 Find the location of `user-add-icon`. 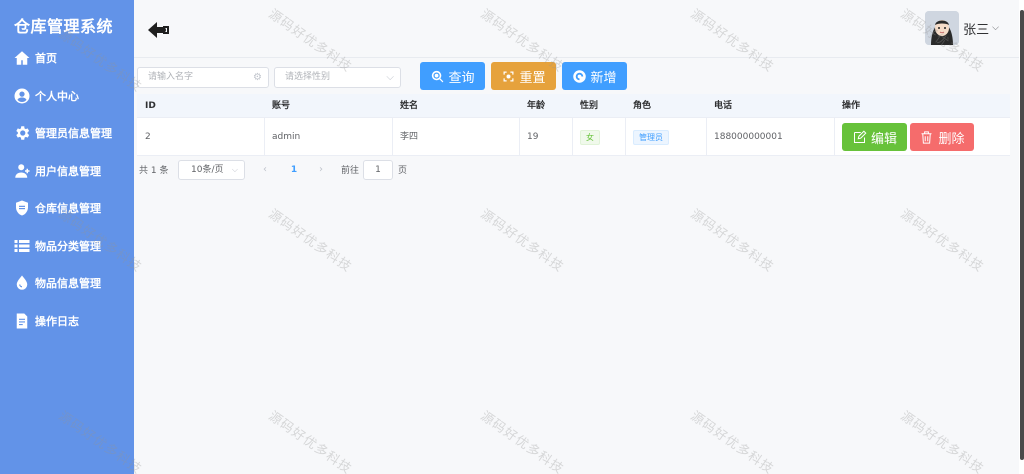

user-add-icon is located at coordinates (22, 171).